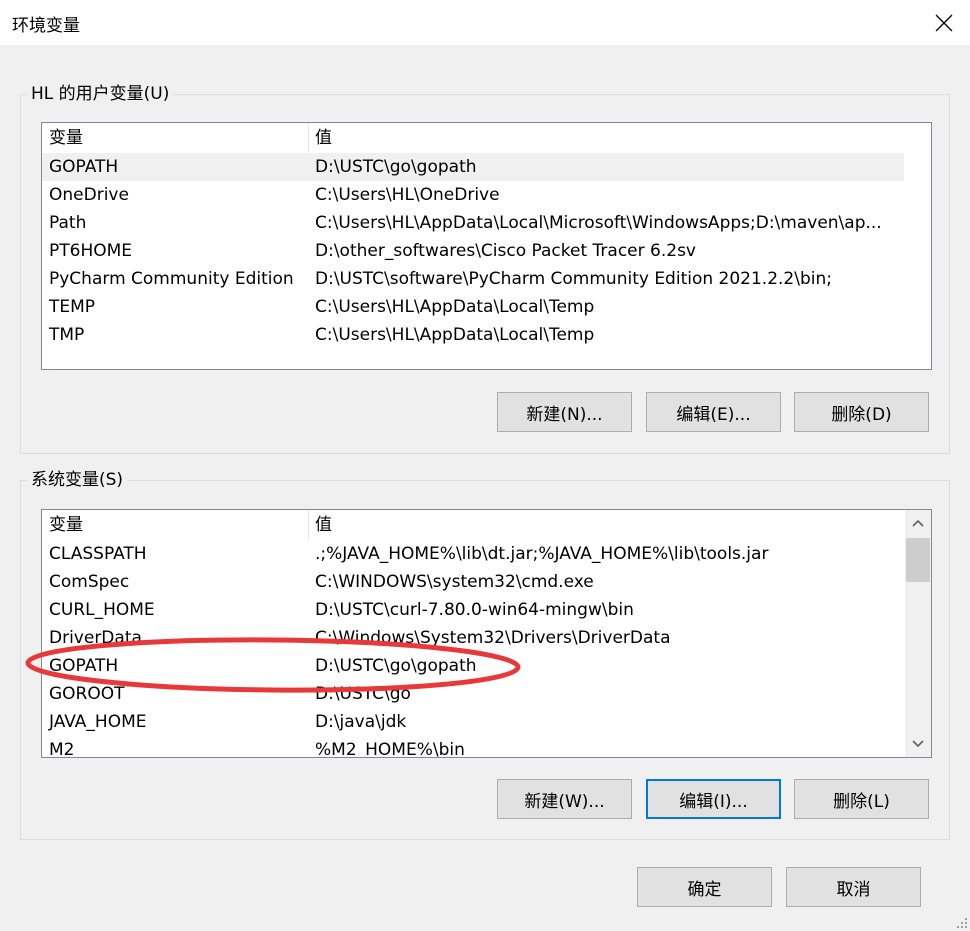 Image resolution: width=970 pixels, height=931 pixels. I want to click on variable-value: D:\java\jdk, so click(361, 722).